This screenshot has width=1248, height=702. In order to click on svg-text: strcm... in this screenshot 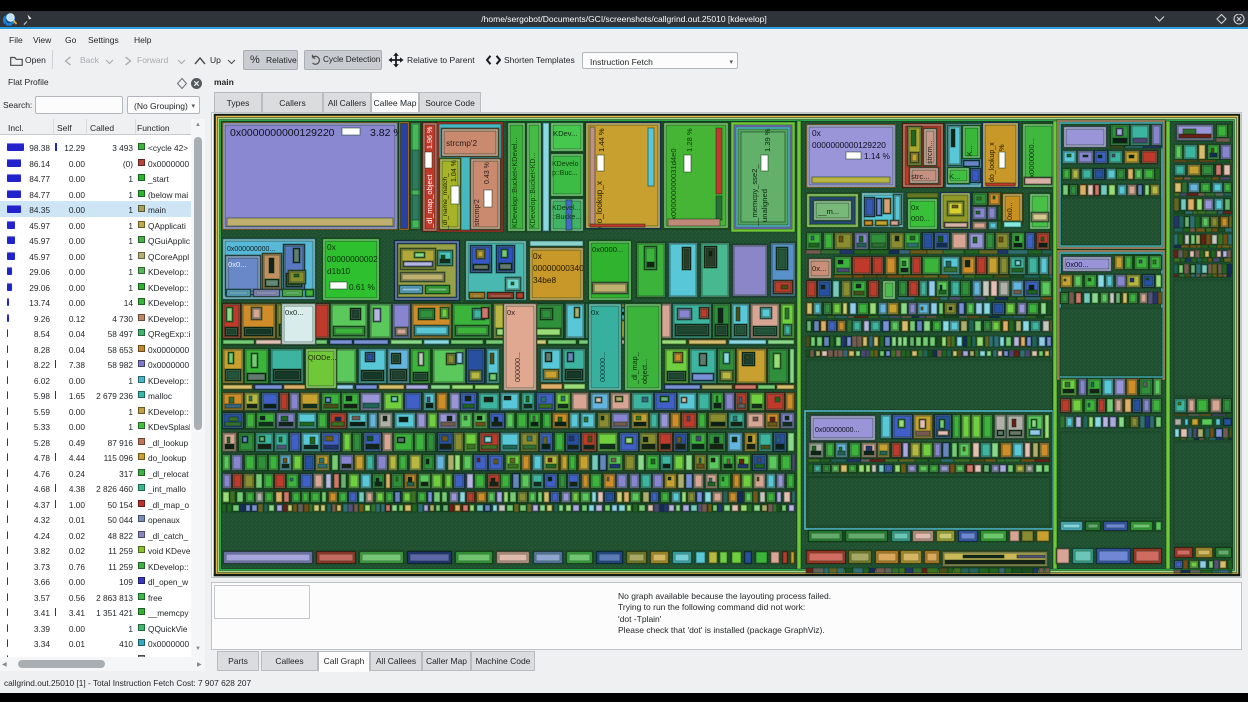, I will do `click(929, 152)`.